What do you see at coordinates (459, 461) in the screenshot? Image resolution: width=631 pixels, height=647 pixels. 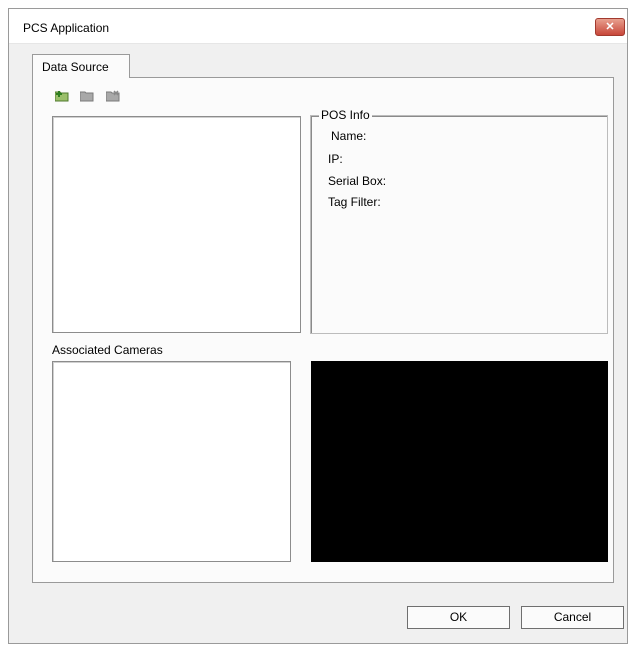 I see `camera-preview` at bounding box center [459, 461].